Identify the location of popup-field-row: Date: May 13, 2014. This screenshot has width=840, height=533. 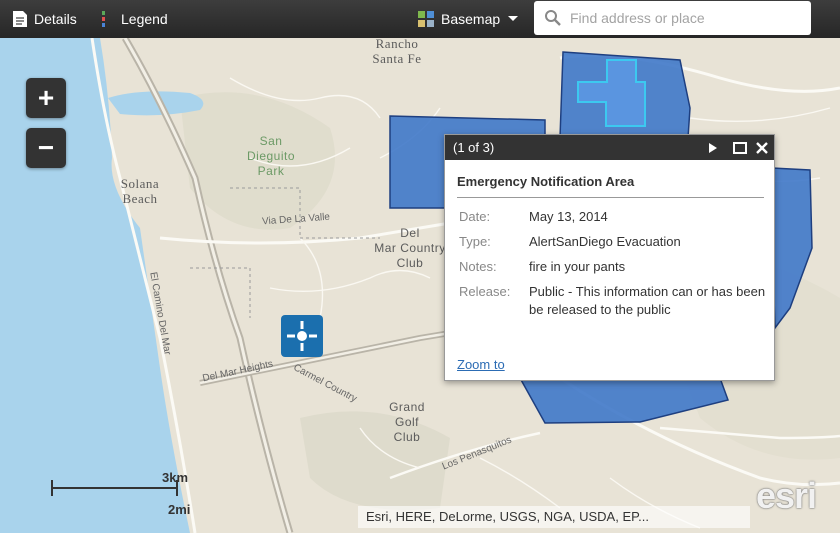
(614, 217).